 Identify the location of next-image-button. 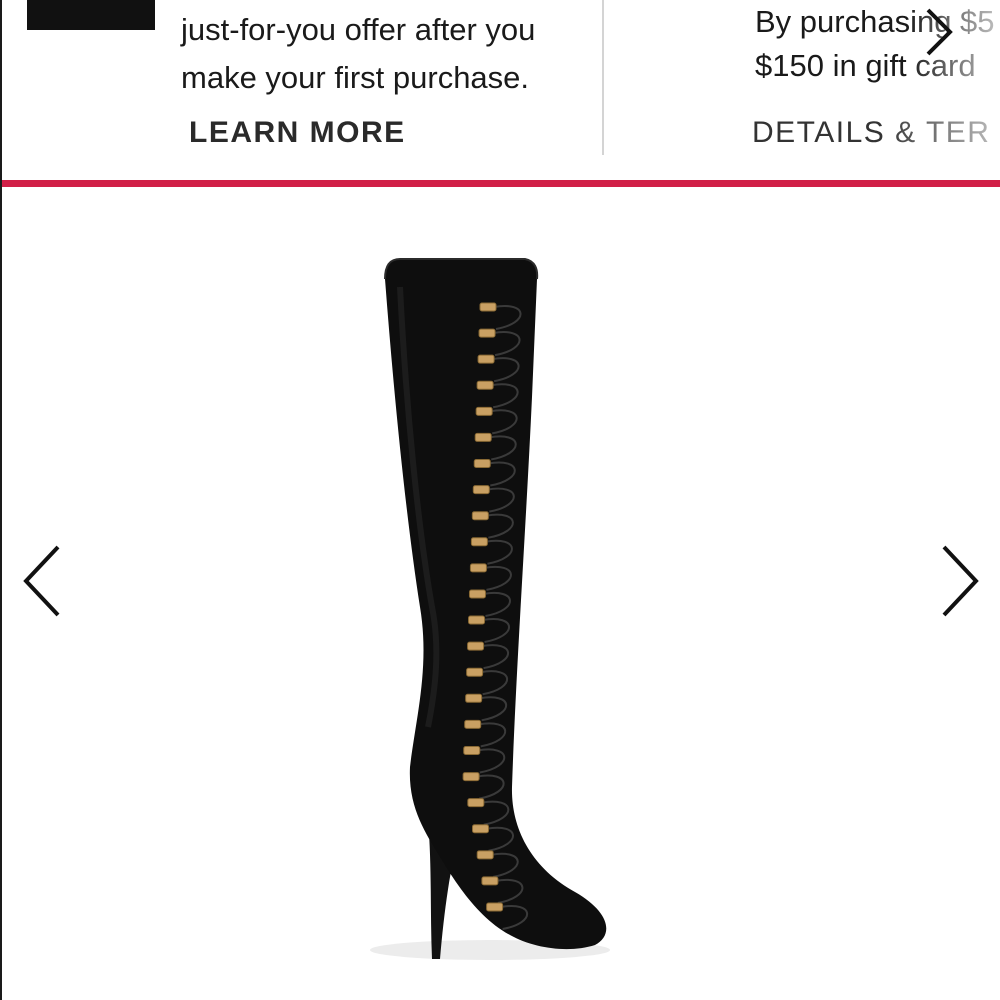
(959, 581).